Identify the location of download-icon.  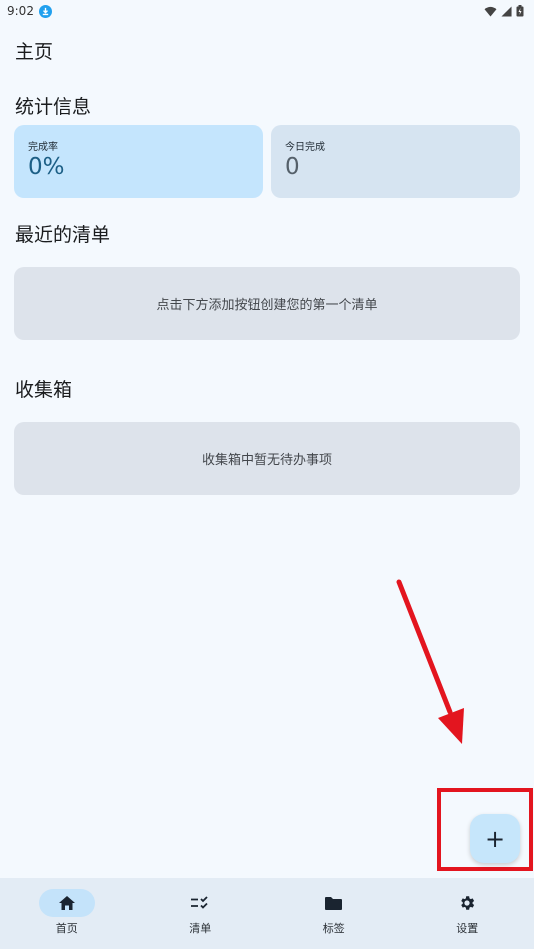
(45, 11).